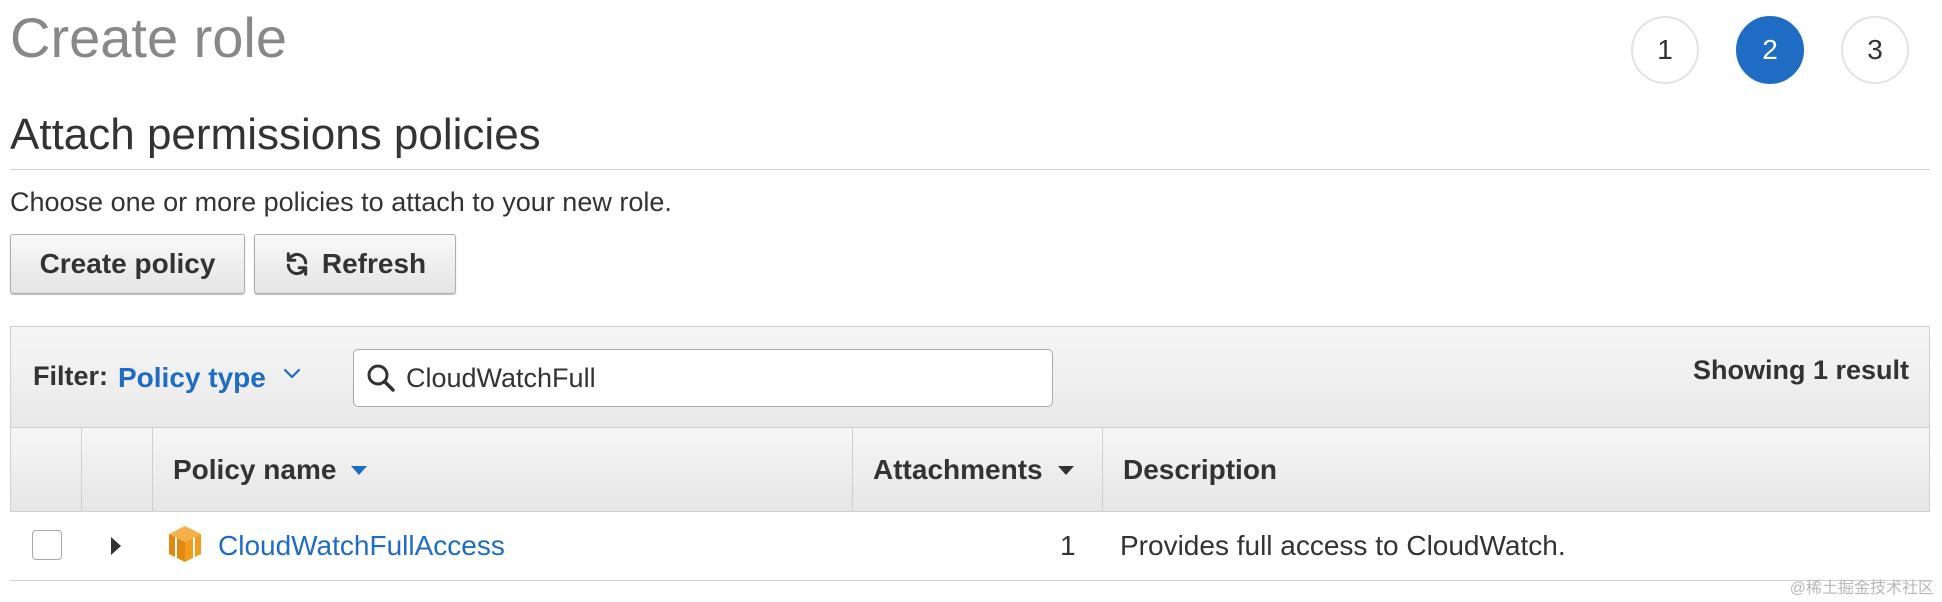 The image size is (1942, 602). I want to click on refresh-label: Refresh, so click(374, 263).